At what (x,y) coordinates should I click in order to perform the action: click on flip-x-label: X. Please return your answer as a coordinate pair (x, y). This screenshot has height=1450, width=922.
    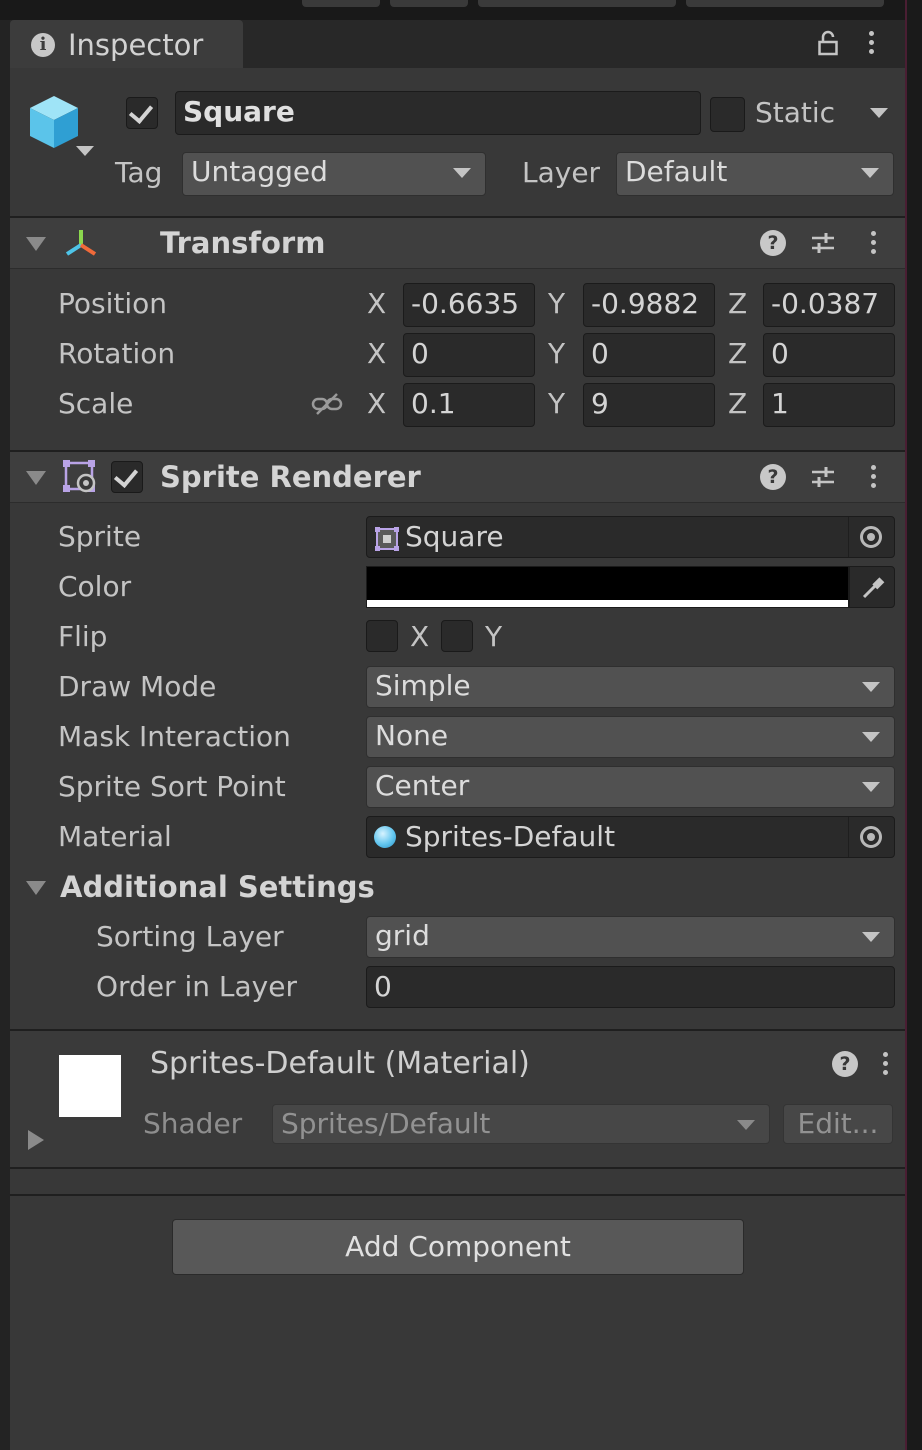
    Looking at the image, I should click on (420, 636).